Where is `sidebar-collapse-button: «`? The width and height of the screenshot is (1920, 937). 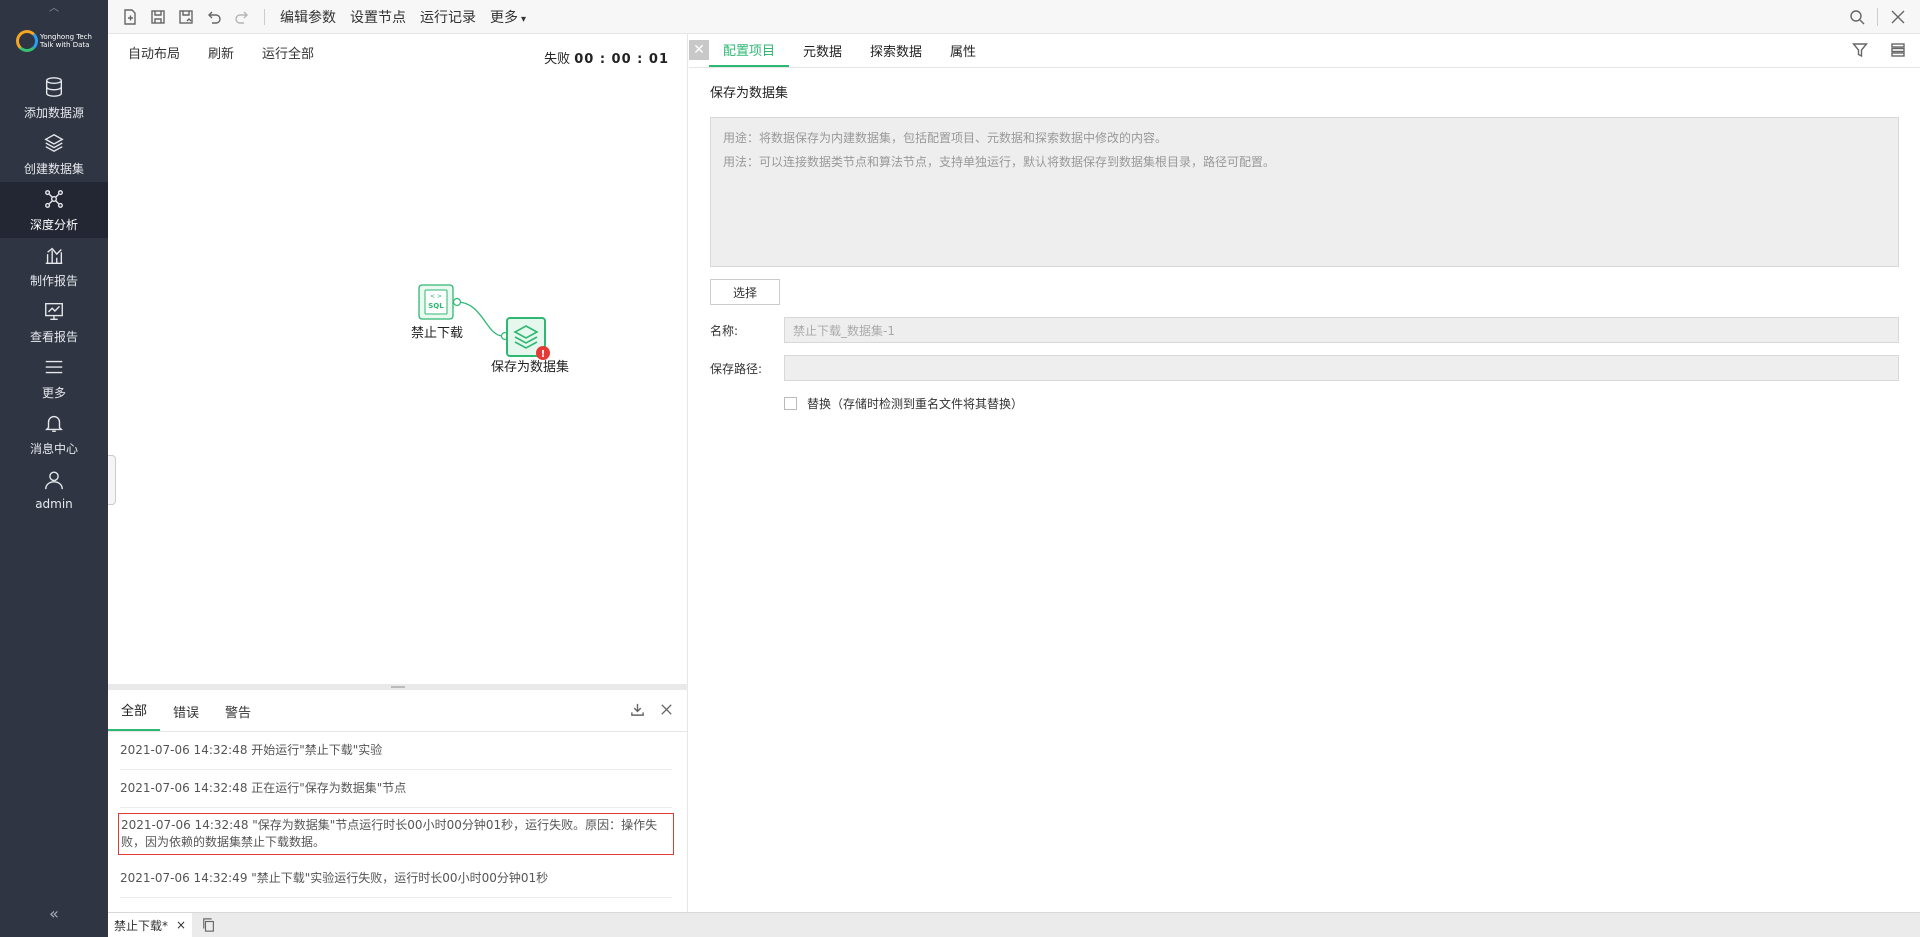
sidebar-collapse-button: « is located at coordinates (54, 913).